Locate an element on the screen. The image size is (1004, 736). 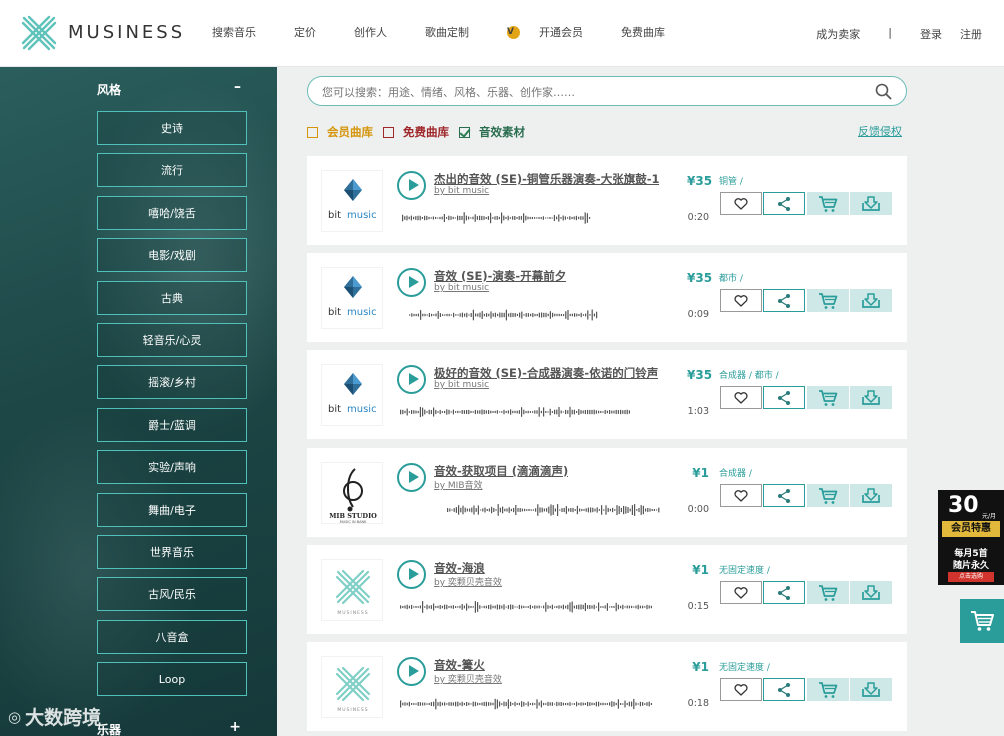
filter-sound-effects: 音效素材 is located at coordinates (492, 132).